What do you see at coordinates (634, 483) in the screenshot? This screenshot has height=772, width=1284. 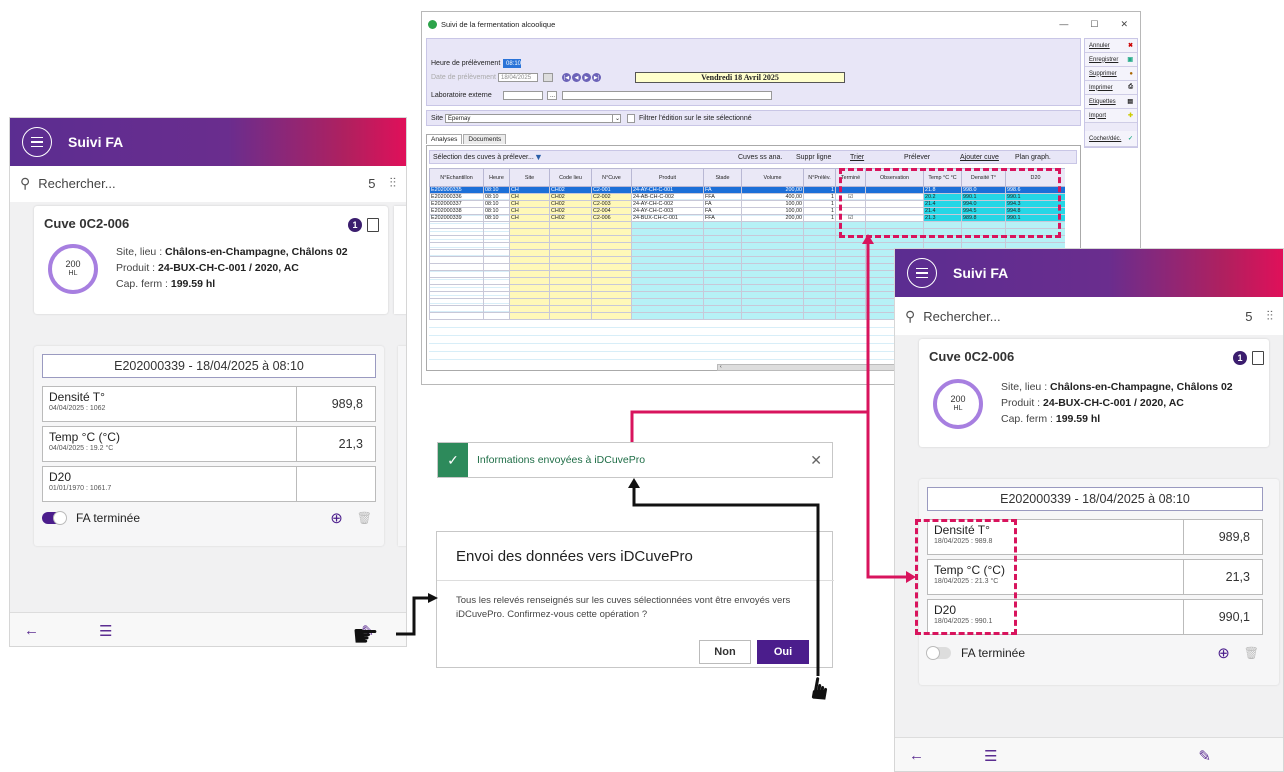 I see `arrowhead-toast` at bounding box center [634, 483].